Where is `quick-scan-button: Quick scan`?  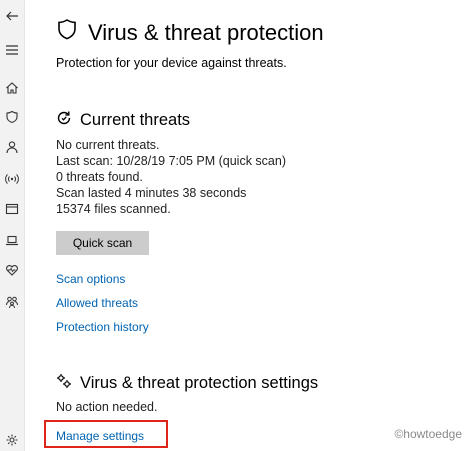
quick-scan-button: Quick scan is located at coordinates (102, 243).